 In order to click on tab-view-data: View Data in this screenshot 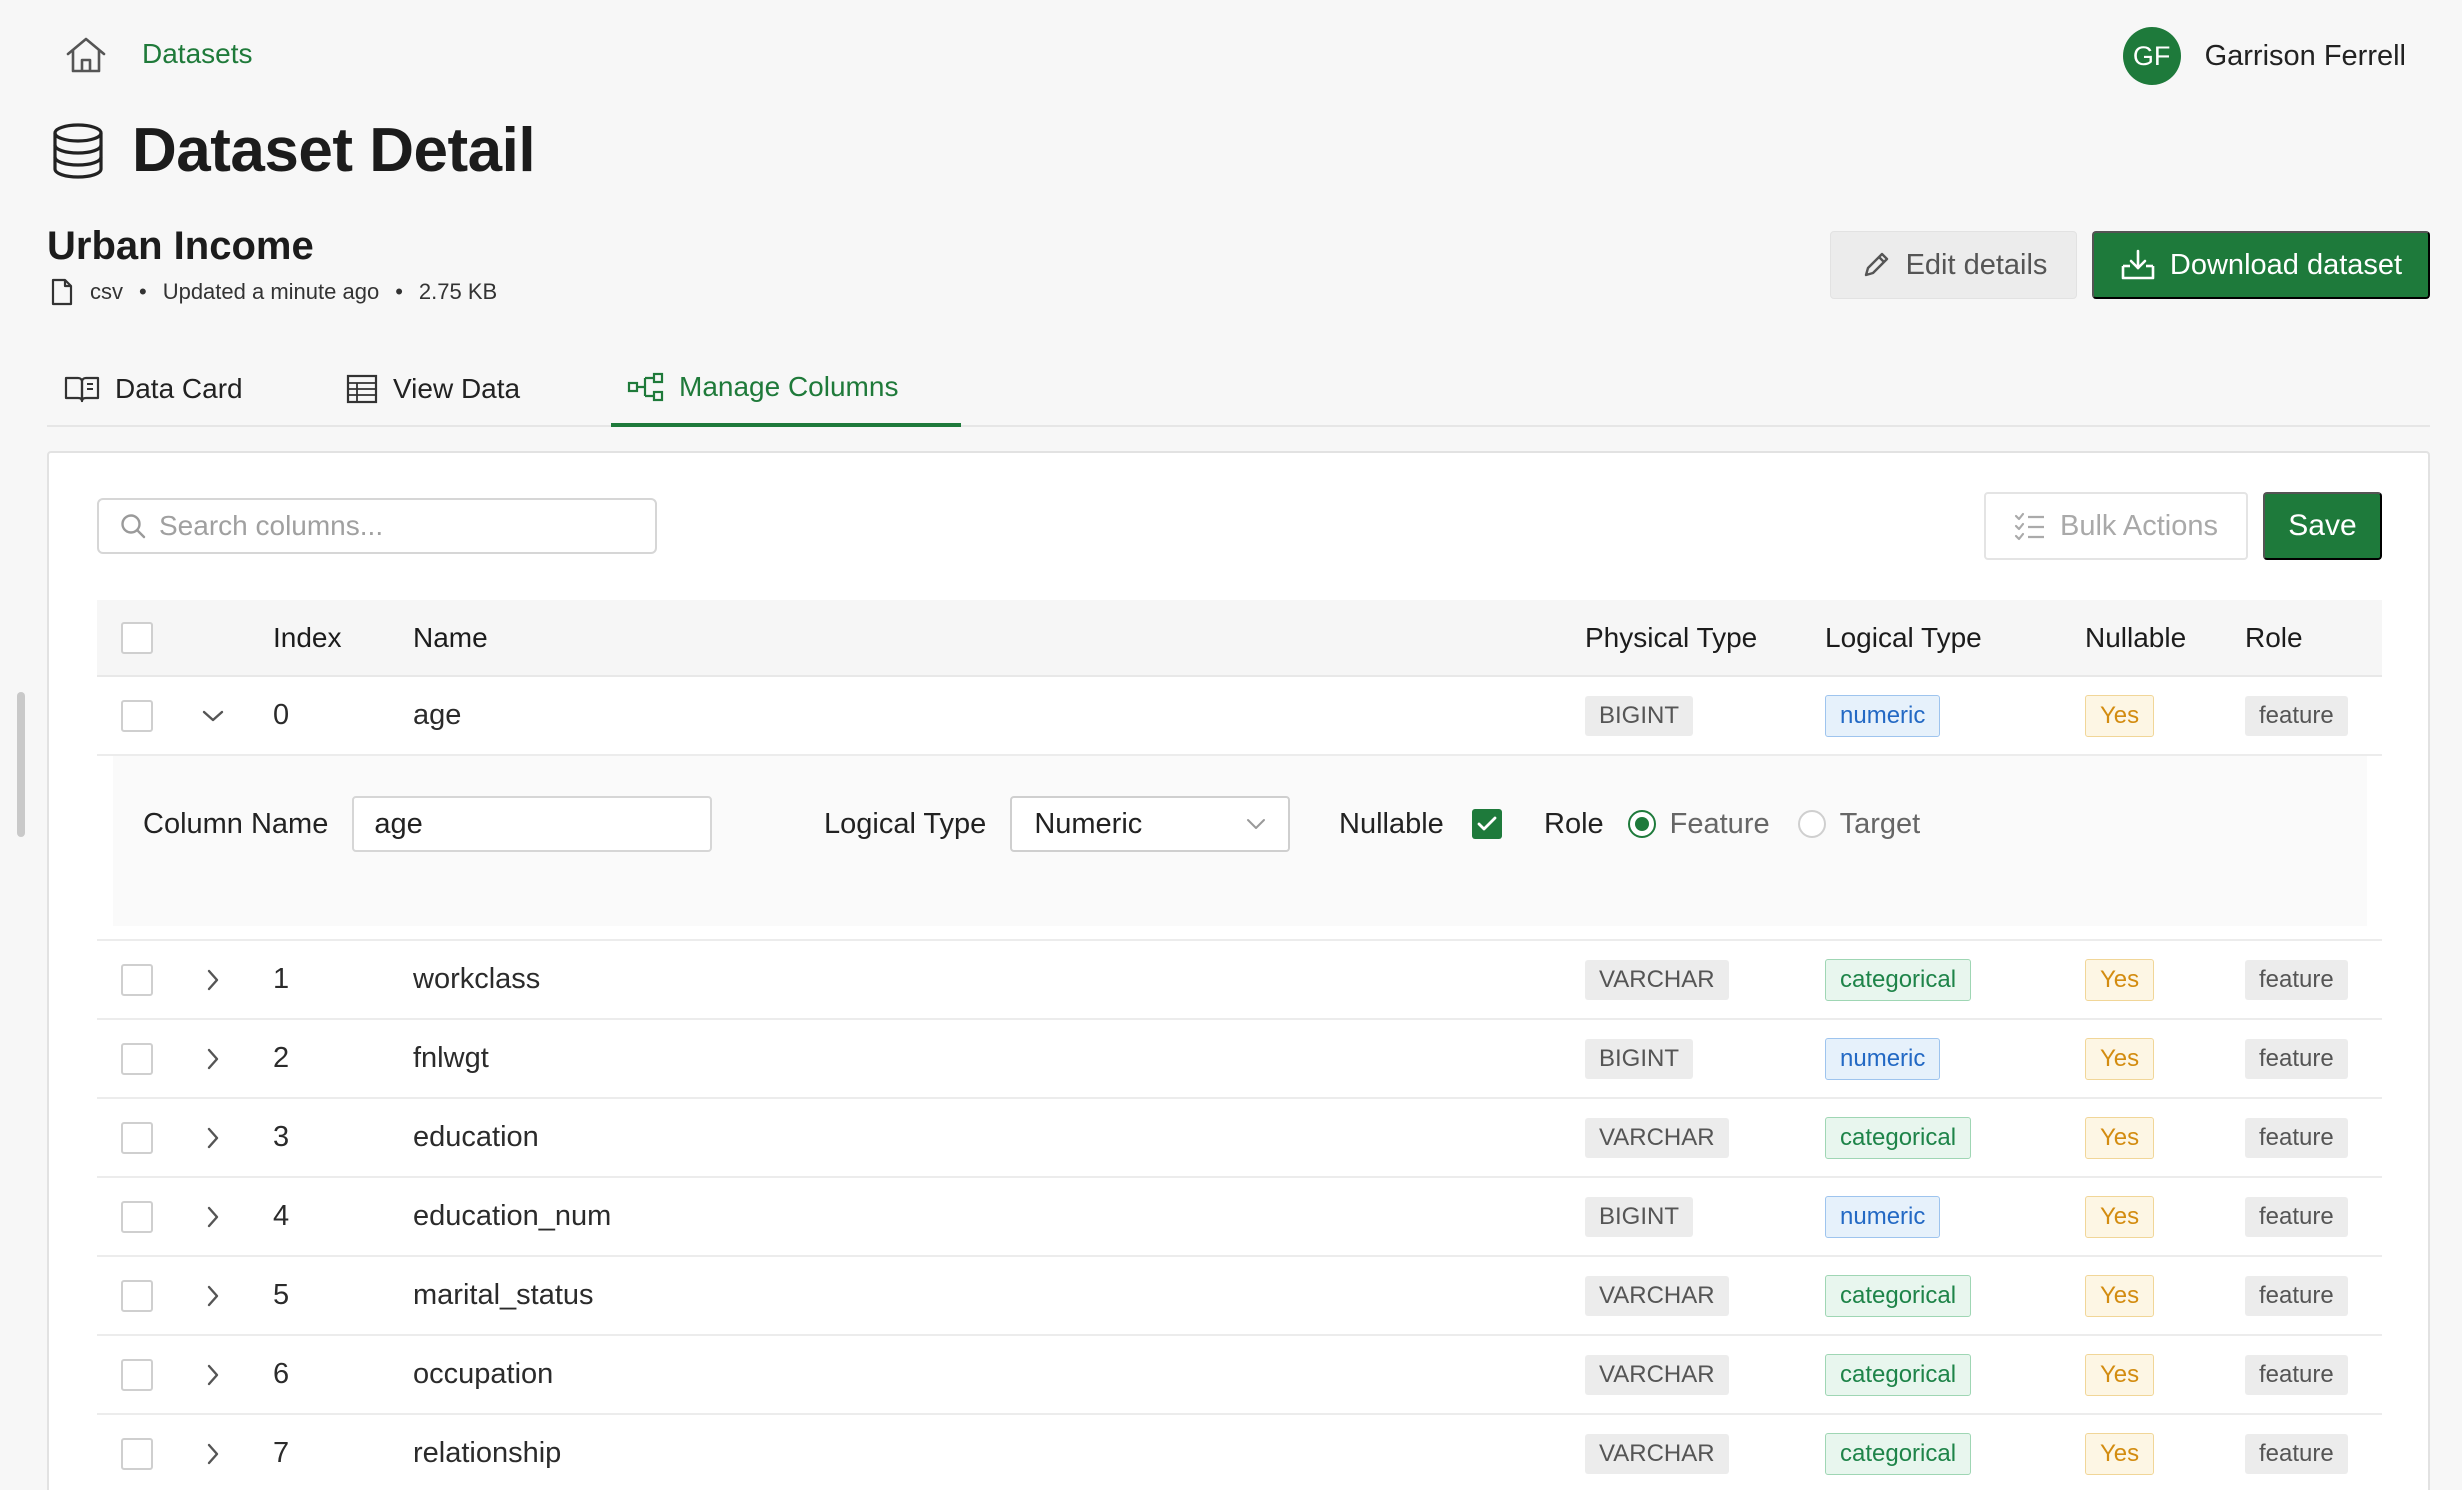, I will do `click(432, 388)`.